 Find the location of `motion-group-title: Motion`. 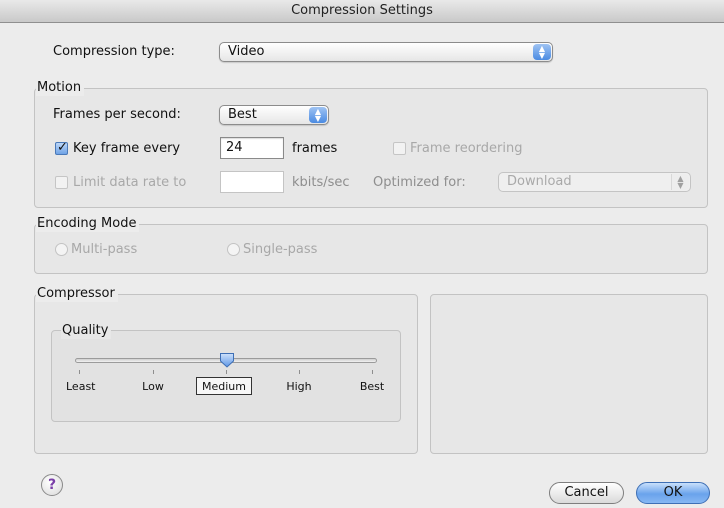

motion-group-title: Motion is located at coordinates (60, 88).